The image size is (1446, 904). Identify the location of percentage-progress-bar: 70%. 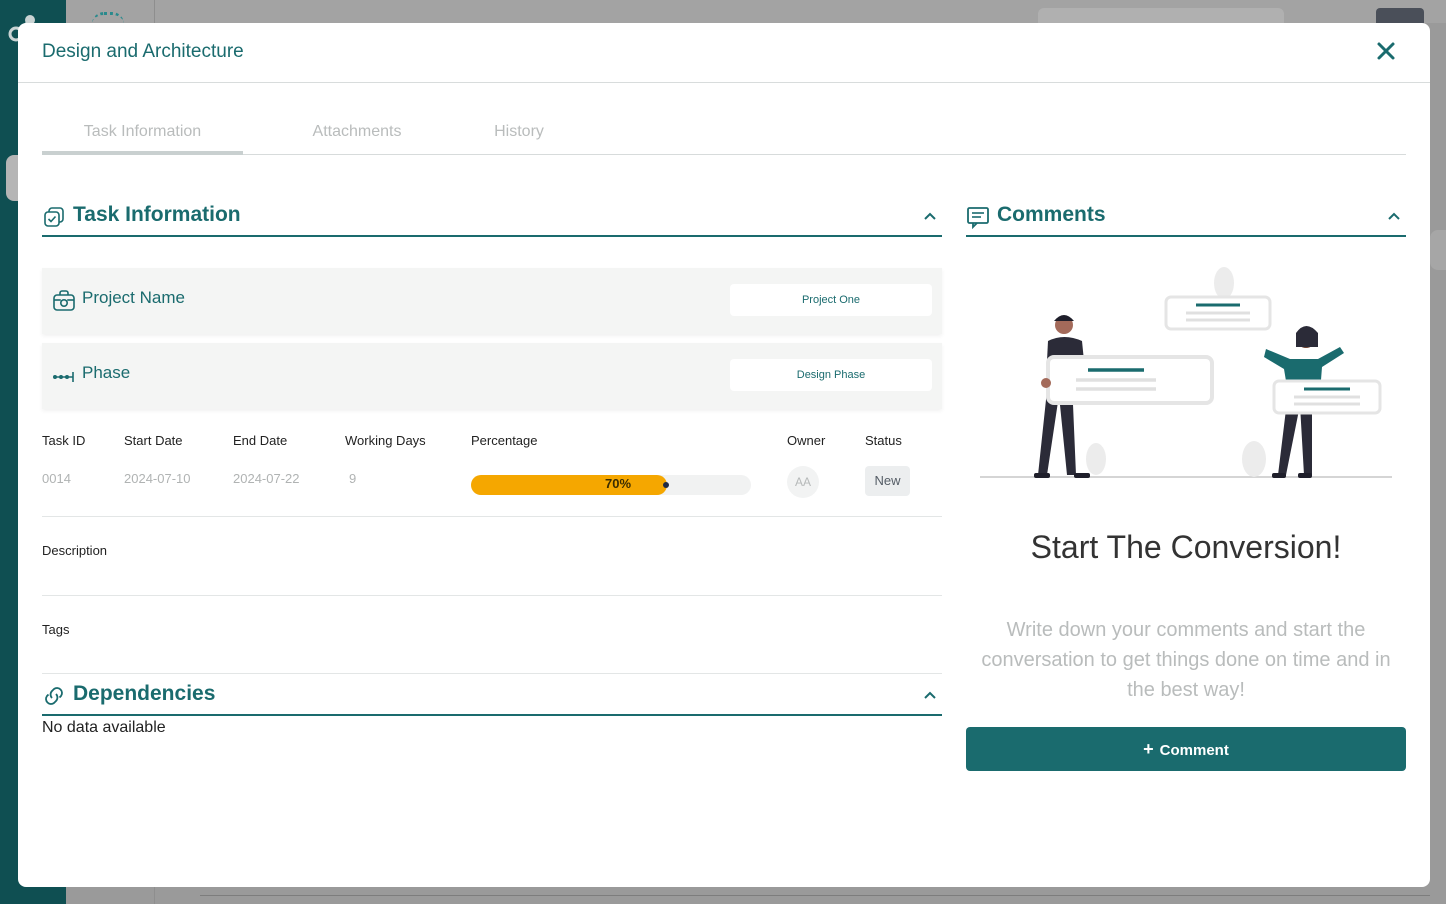
(611, 485).